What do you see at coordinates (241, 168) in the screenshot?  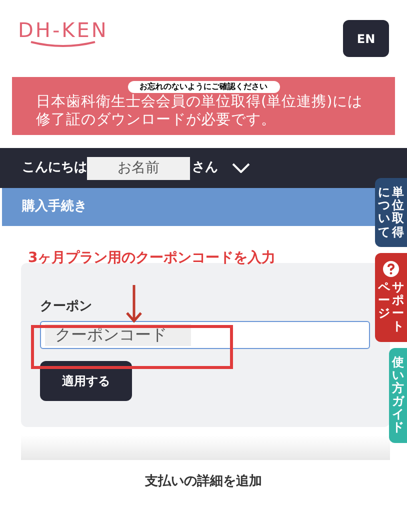 I see `chevron-down-icon` at bounding box center [241, 168].